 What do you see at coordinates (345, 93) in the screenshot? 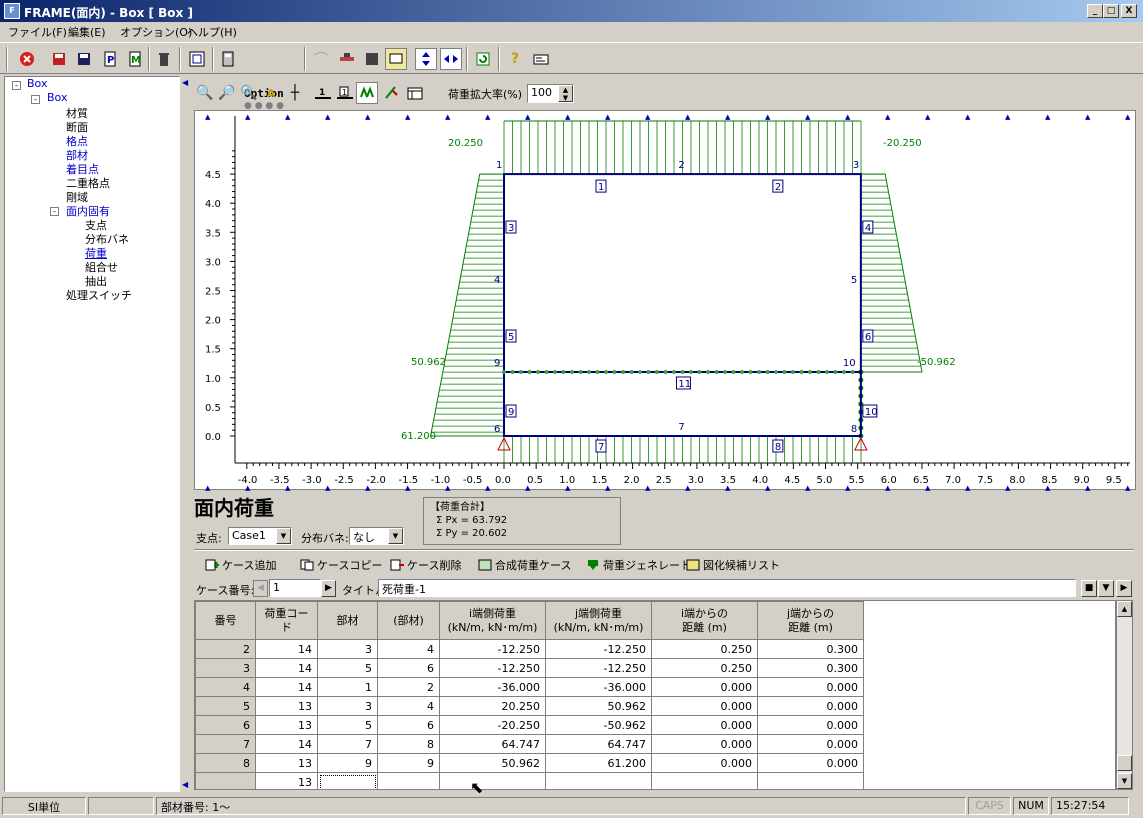
I see `member-number-icon: 1` at bounding box center [345, 93].